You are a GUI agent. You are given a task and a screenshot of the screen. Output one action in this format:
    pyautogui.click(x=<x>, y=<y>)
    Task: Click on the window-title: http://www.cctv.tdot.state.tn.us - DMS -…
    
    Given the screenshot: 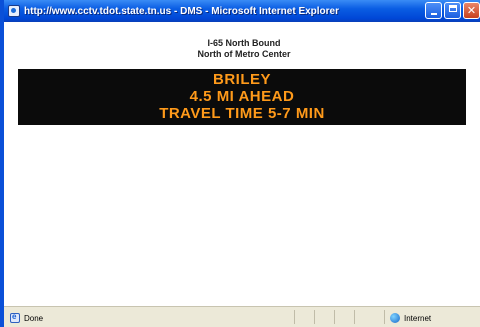 What is the action you would take?
    pyautogui.click(x=182, y=11)
    